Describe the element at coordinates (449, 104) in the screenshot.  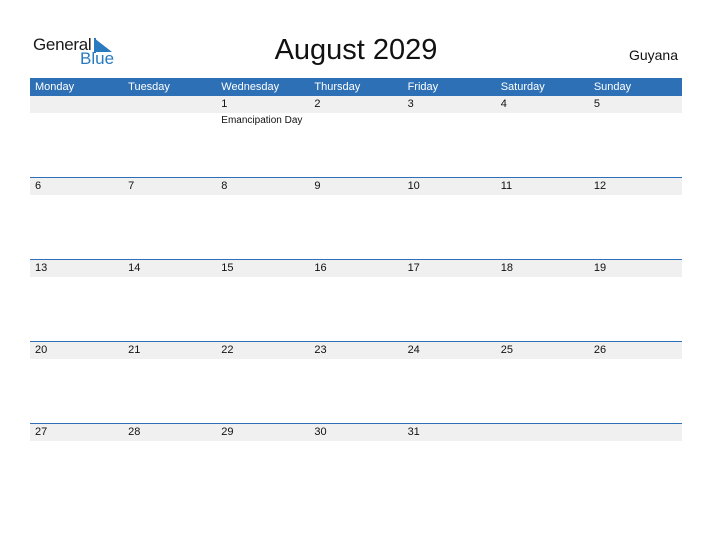
I see `day-cell: 3` at that location.